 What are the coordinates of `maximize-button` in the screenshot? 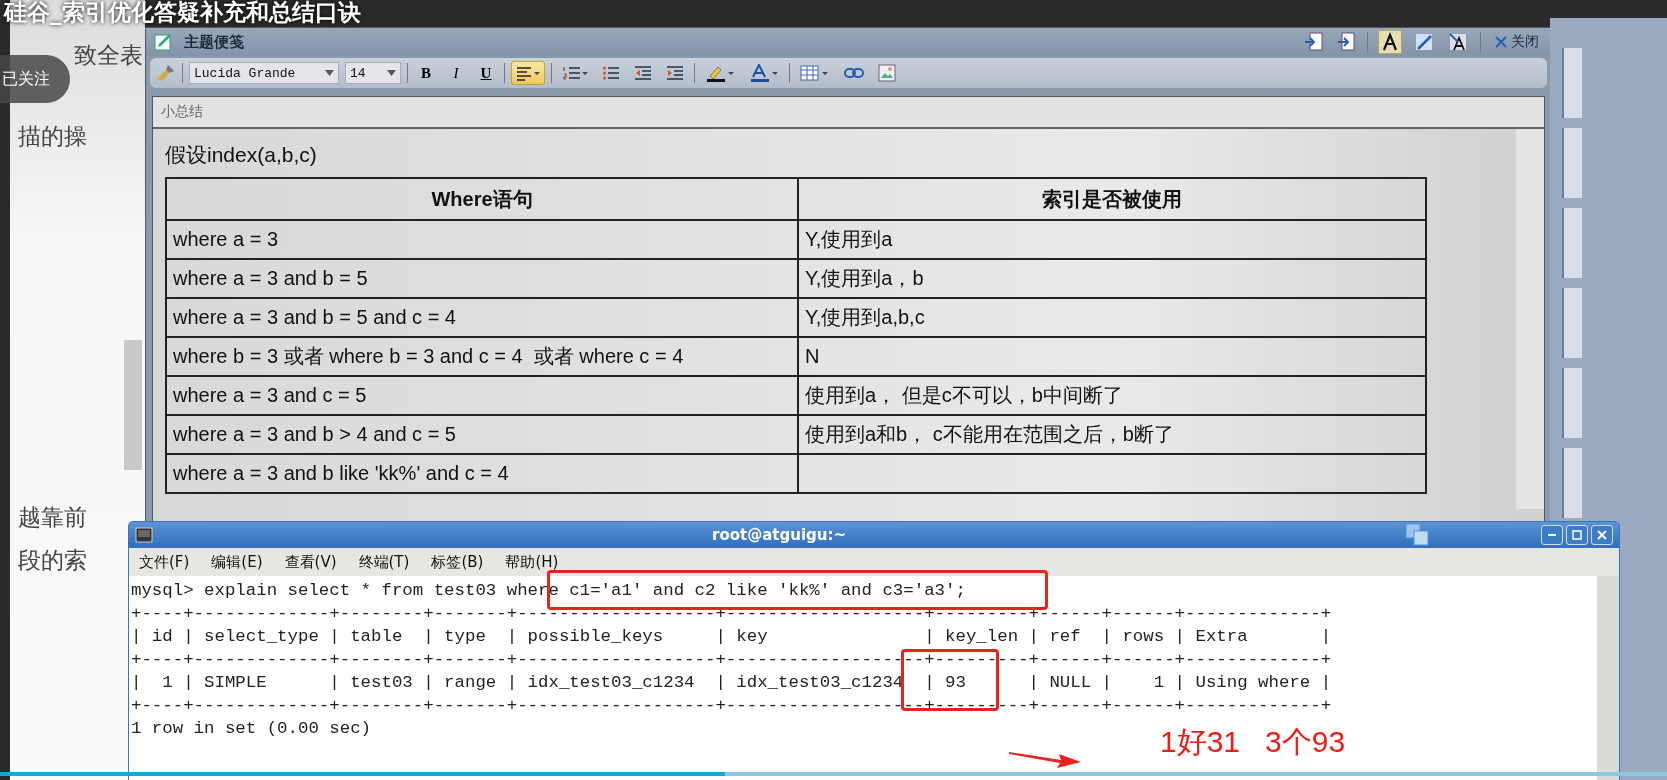 It's located at (1577, 535).